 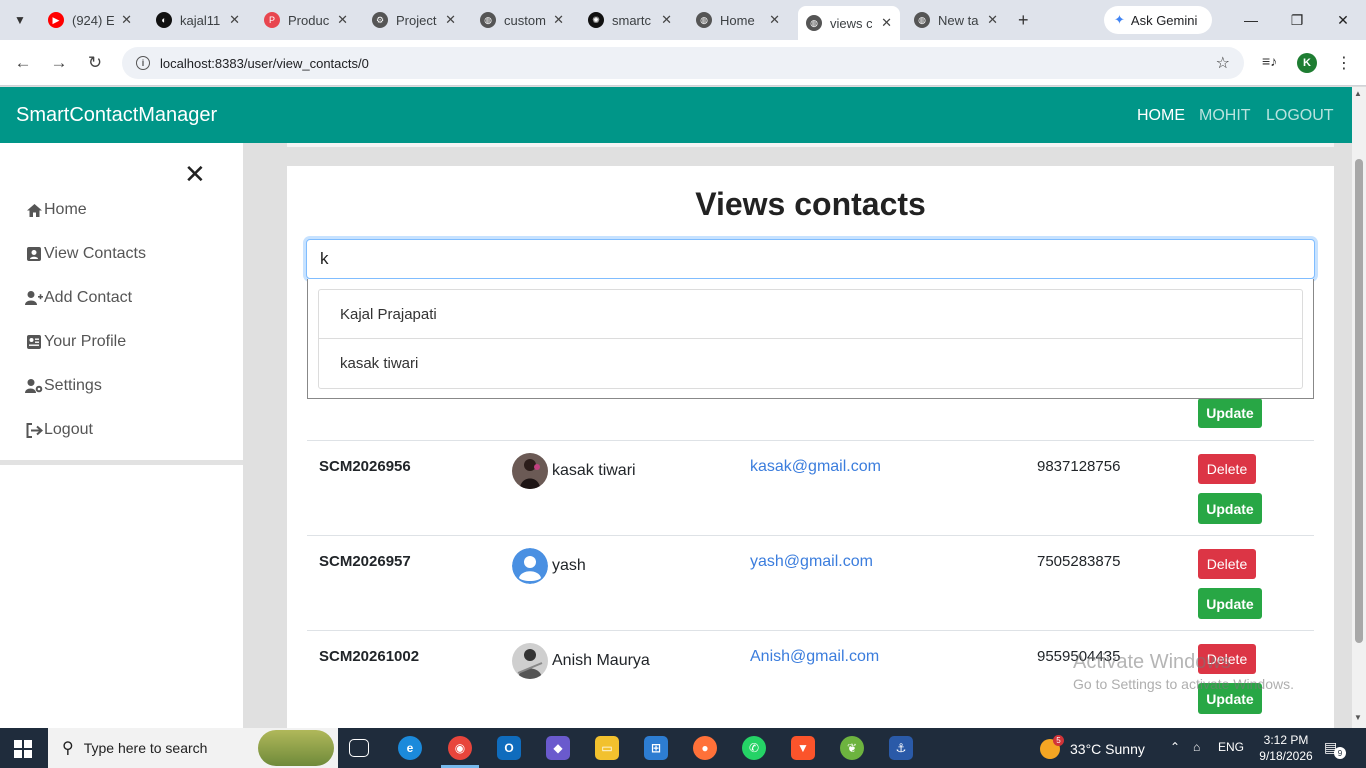 What do you see at coordinates (20, 20) in the screenshot?
I see `tab-search-chevron-icon: ▼` at bounding box center [20, 20].